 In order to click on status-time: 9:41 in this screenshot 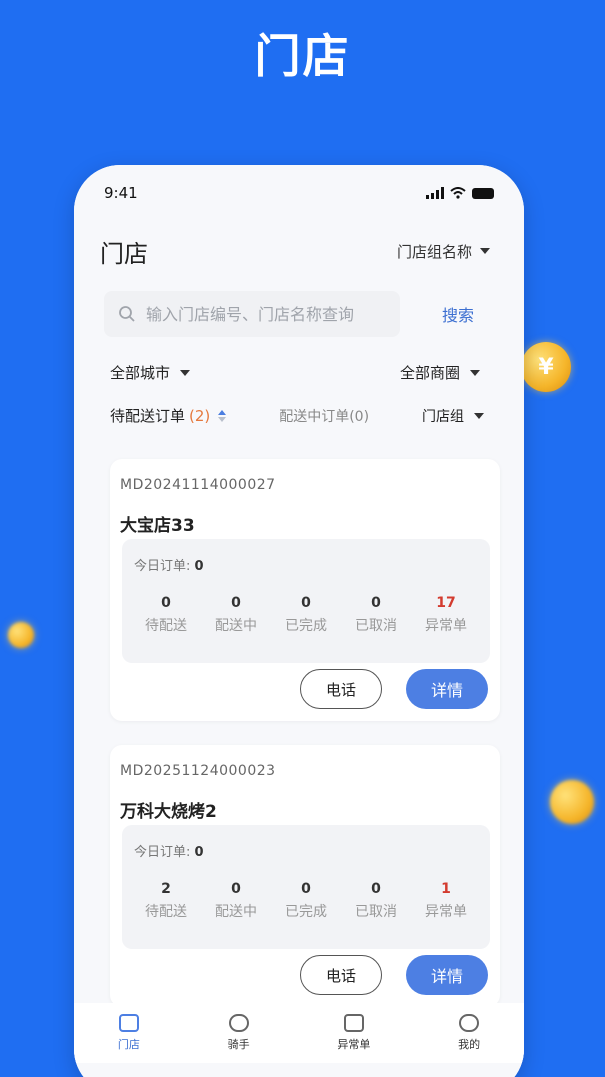, I will do `click(121, 193)`.